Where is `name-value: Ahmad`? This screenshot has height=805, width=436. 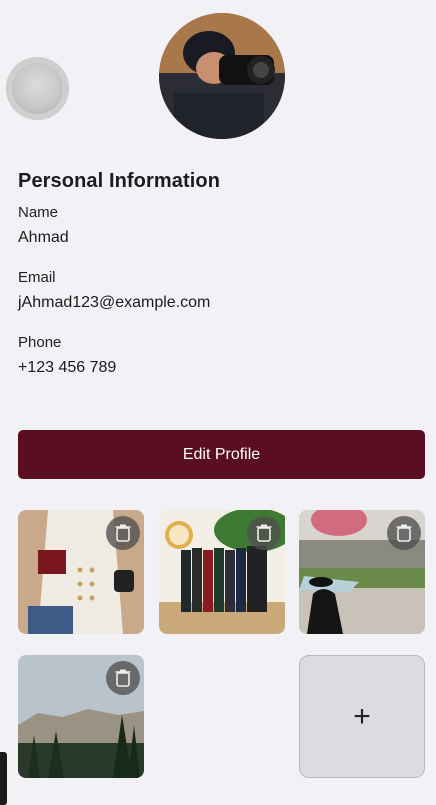
name-value: Ahmad is located at coordinates (43, 237).